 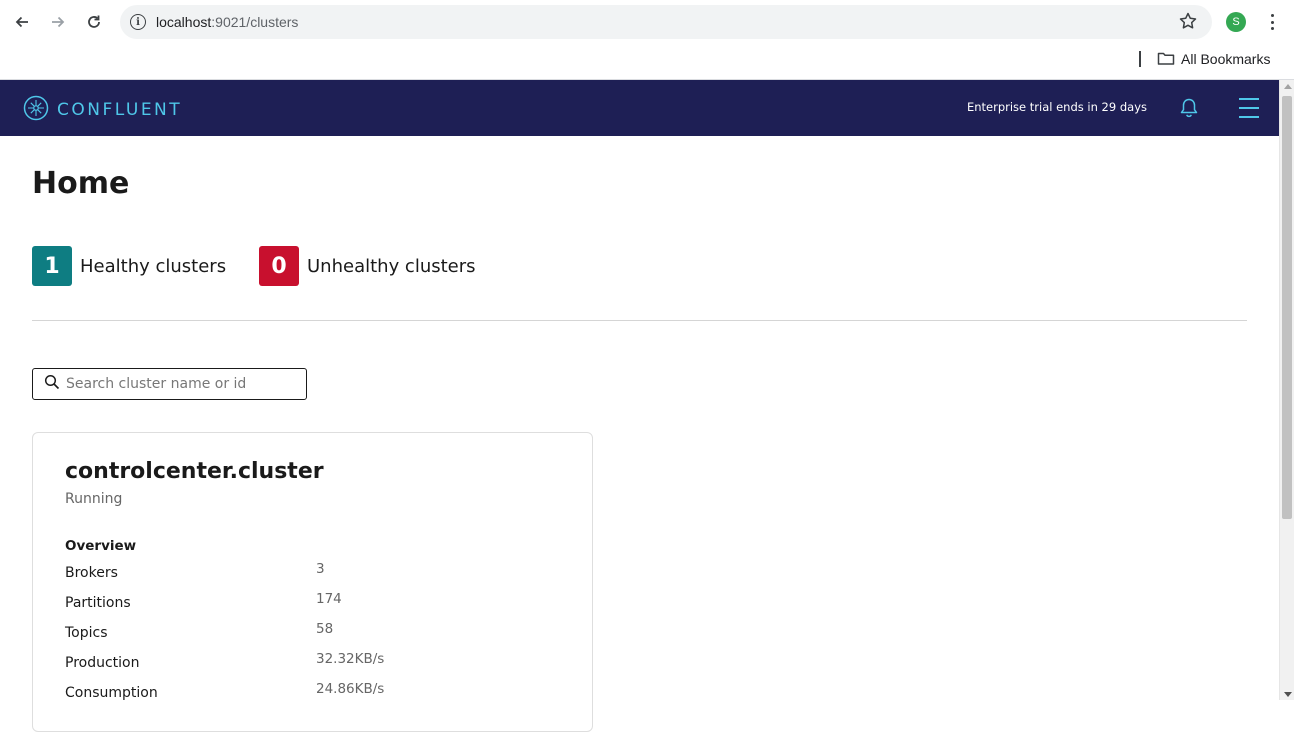 I want to click on metric-label: Partitions, so click(x=98, y=603).